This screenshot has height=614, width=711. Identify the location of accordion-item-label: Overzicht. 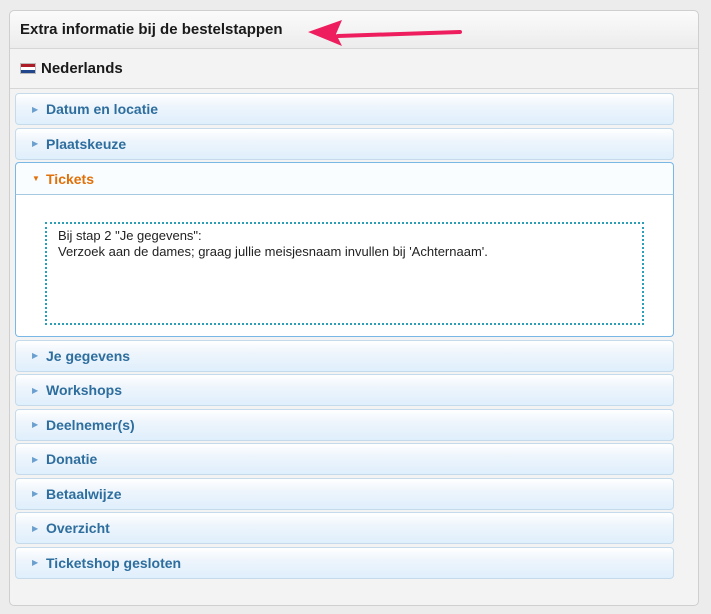
(78, 528).